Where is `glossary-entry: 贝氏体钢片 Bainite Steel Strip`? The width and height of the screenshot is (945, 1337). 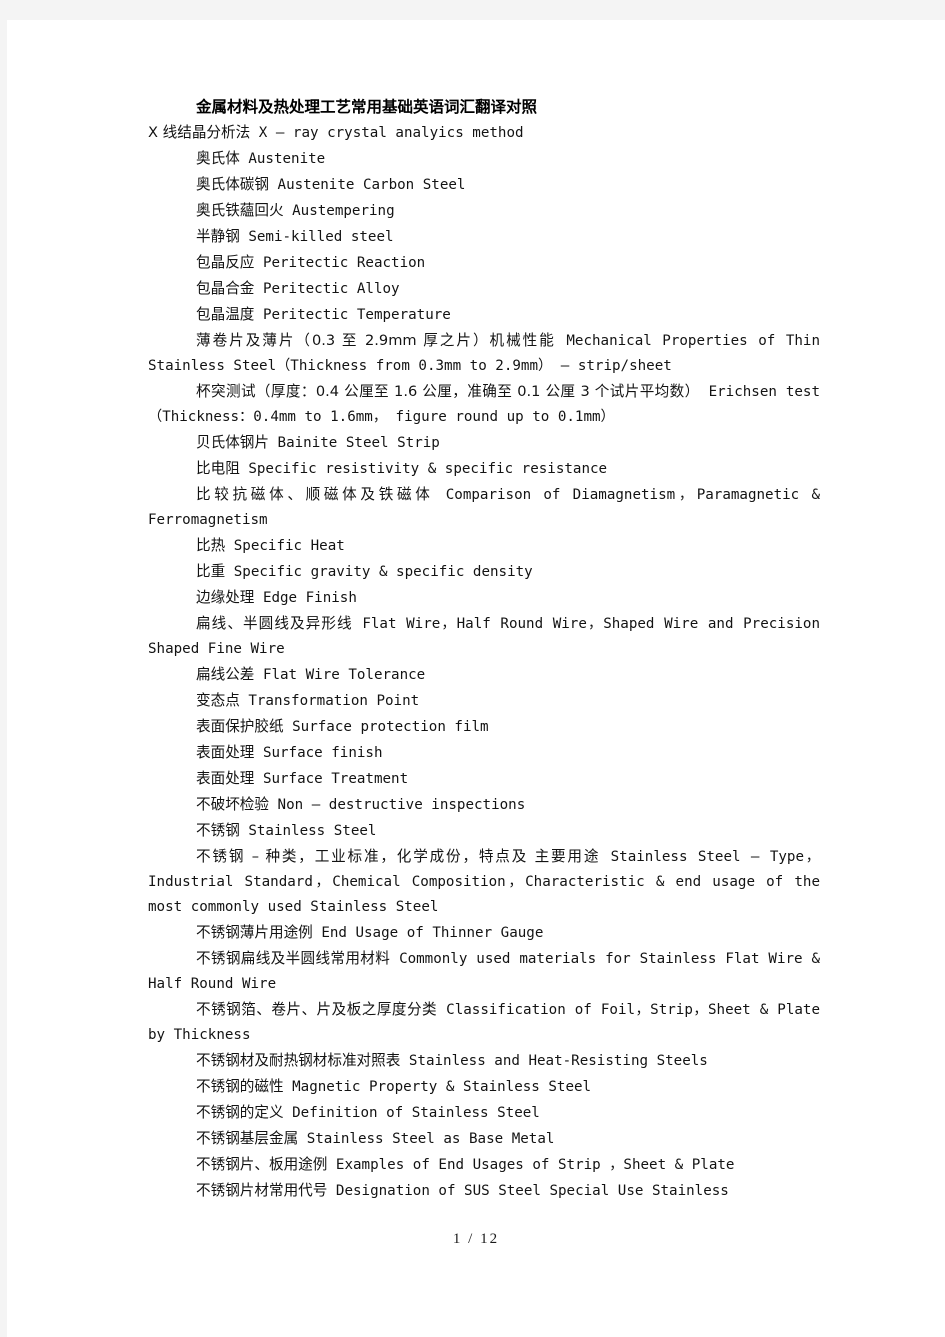 glossary-entry: 贝氏体钢片 Bainite Steel Strip is located at coordinates (484, 443).